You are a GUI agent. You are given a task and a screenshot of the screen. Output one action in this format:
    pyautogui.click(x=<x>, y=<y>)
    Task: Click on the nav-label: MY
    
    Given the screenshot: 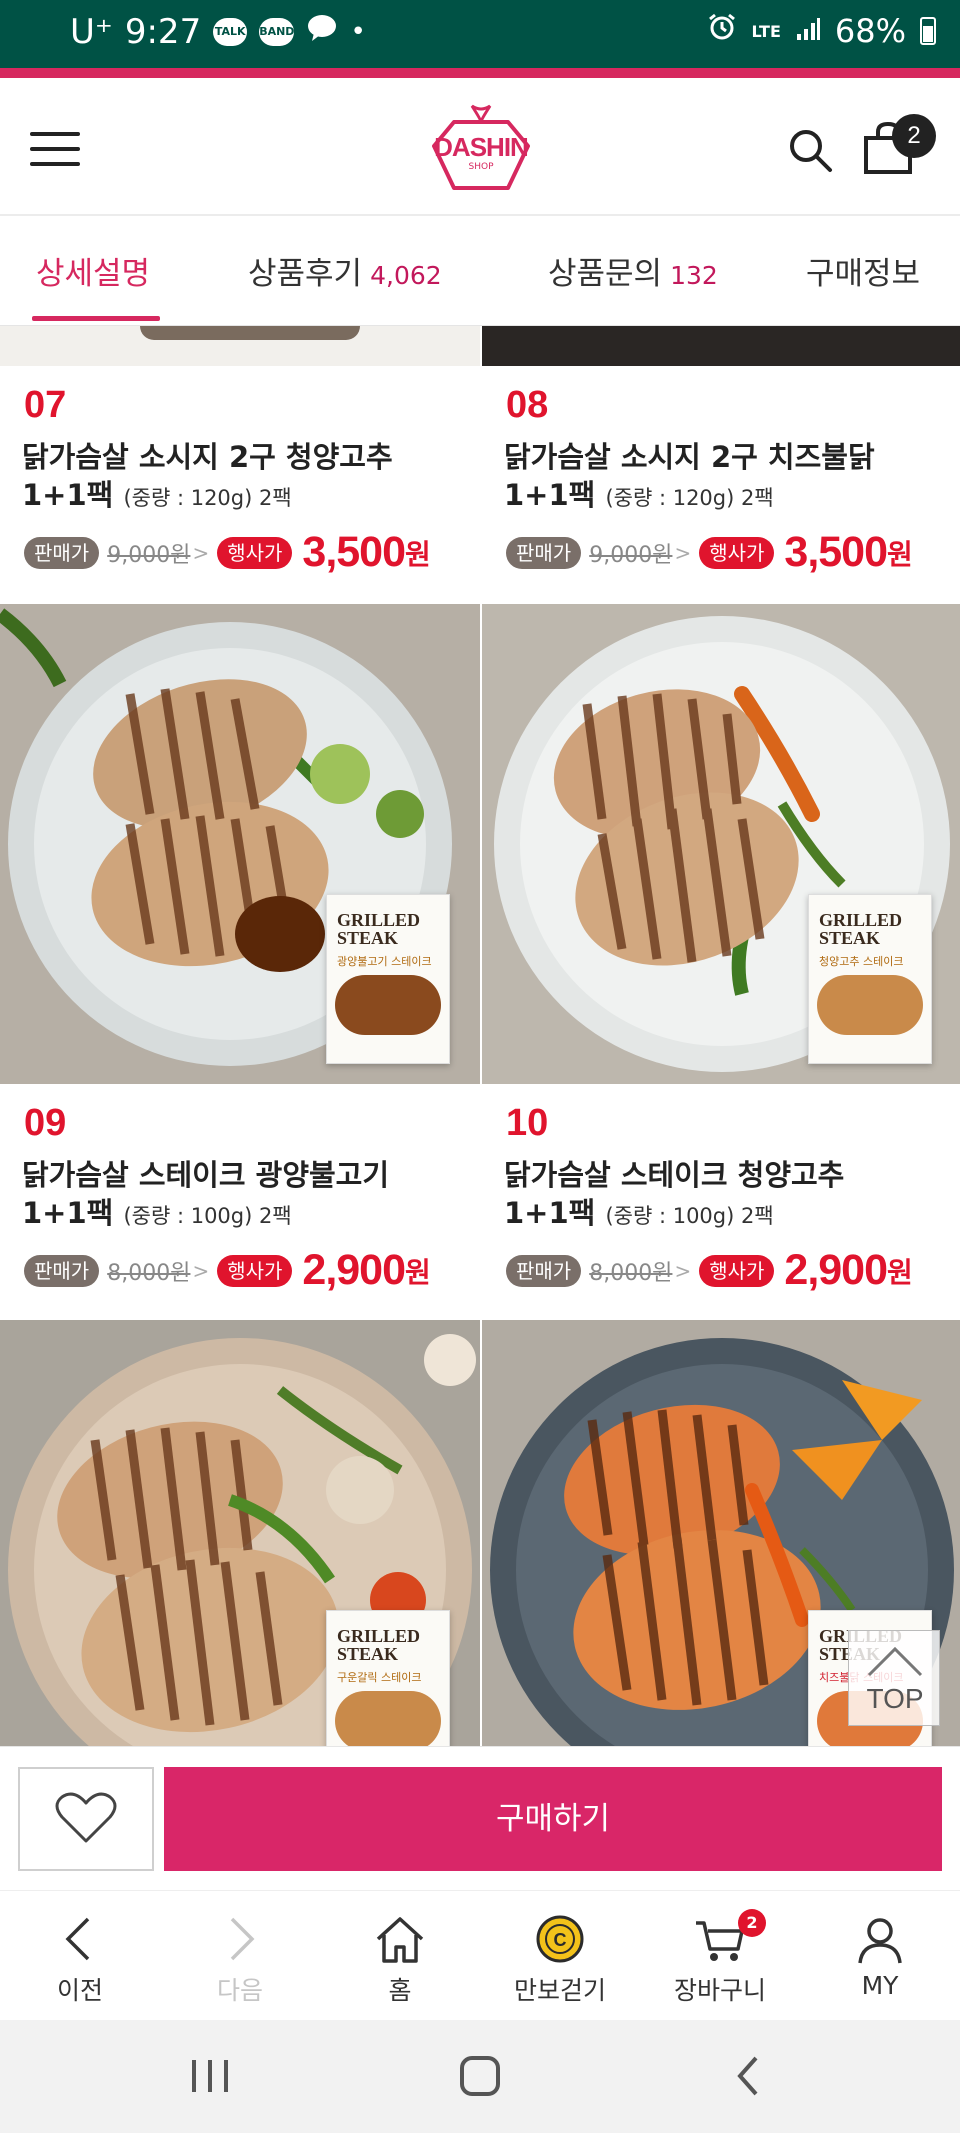 What is the action you would take?
    pyautogui.click(x=880, y=1985)
    